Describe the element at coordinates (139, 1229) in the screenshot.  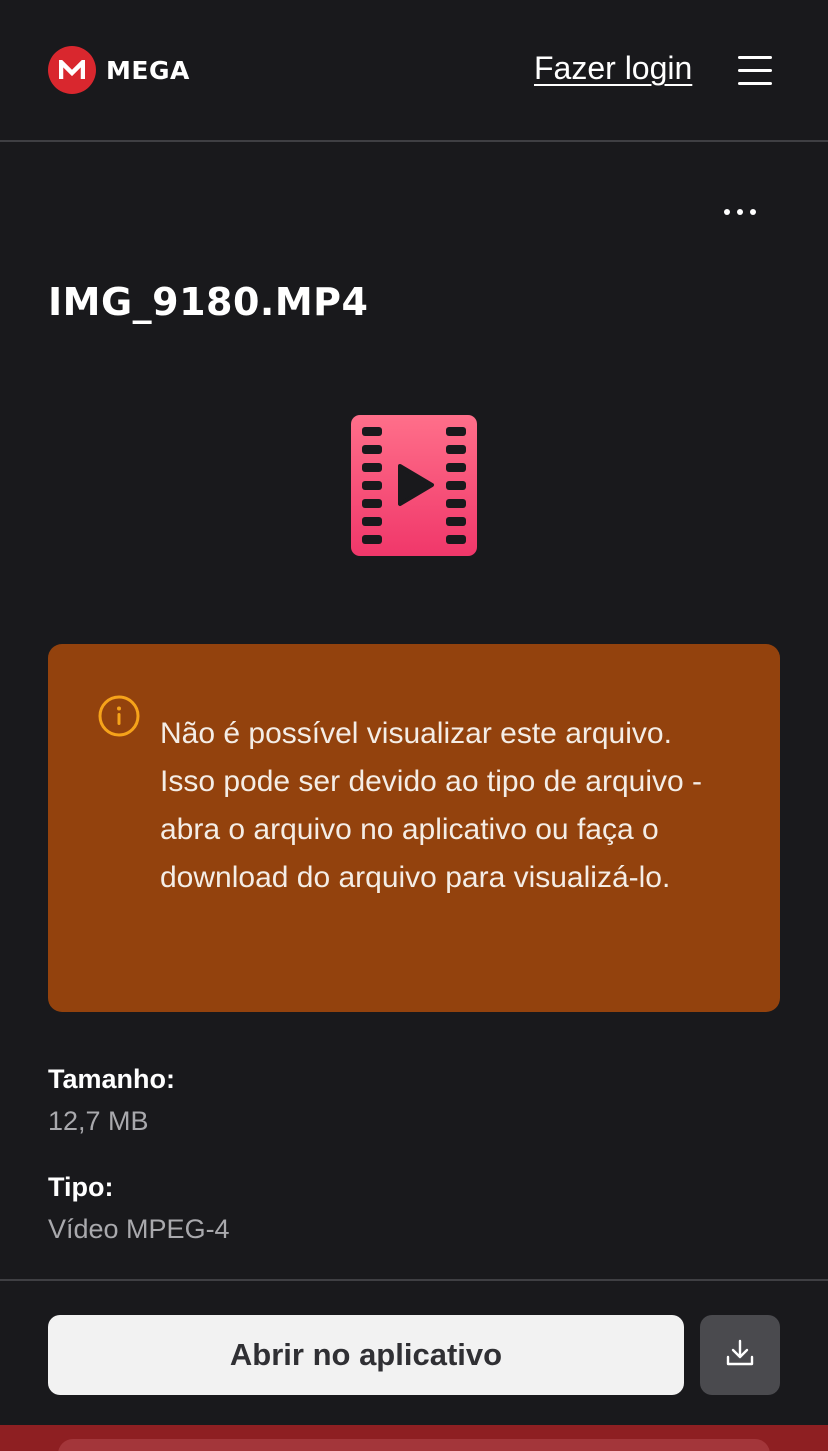
I see `type-value: Vídeo MPEG-4` at that location.